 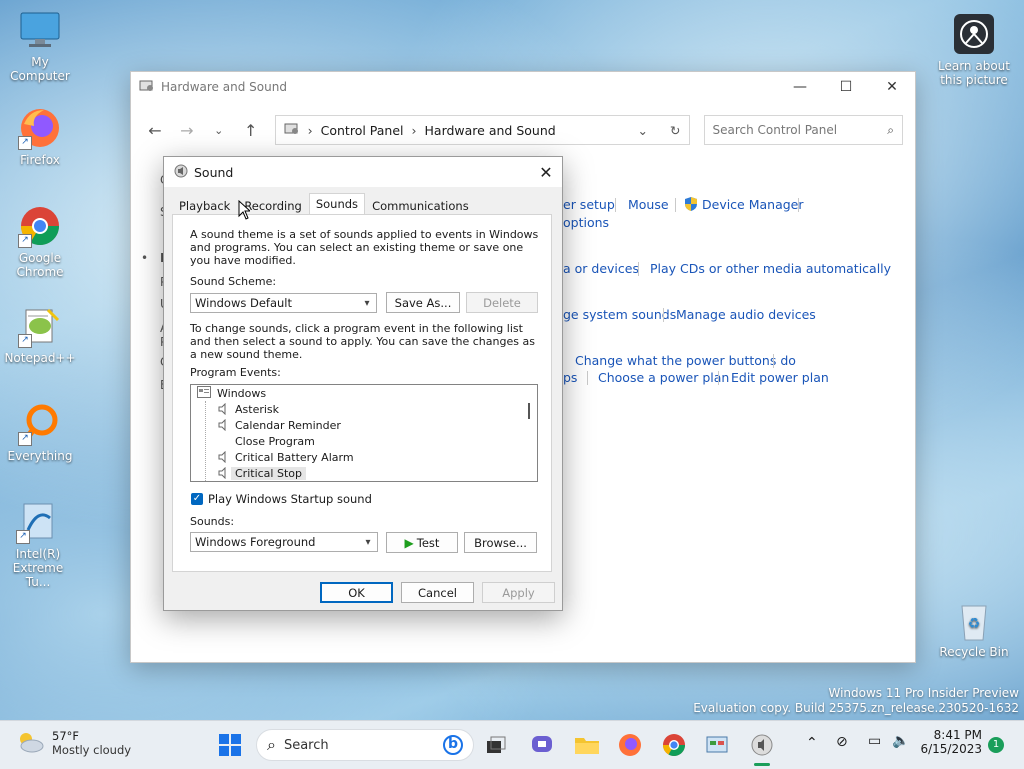 What do you see at coordinates (40, 128) in the screenshot?
I see `firefox-icon: ↗` at bounding box center [40, 128].